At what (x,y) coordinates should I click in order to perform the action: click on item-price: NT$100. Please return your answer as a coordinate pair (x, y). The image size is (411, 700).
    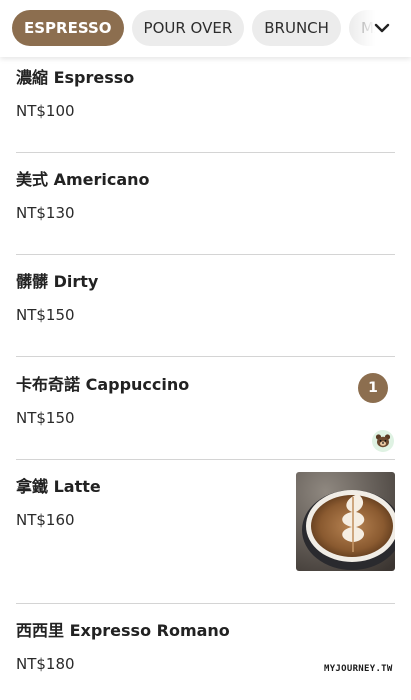
    Looking at the image, I should click on (45, 111).